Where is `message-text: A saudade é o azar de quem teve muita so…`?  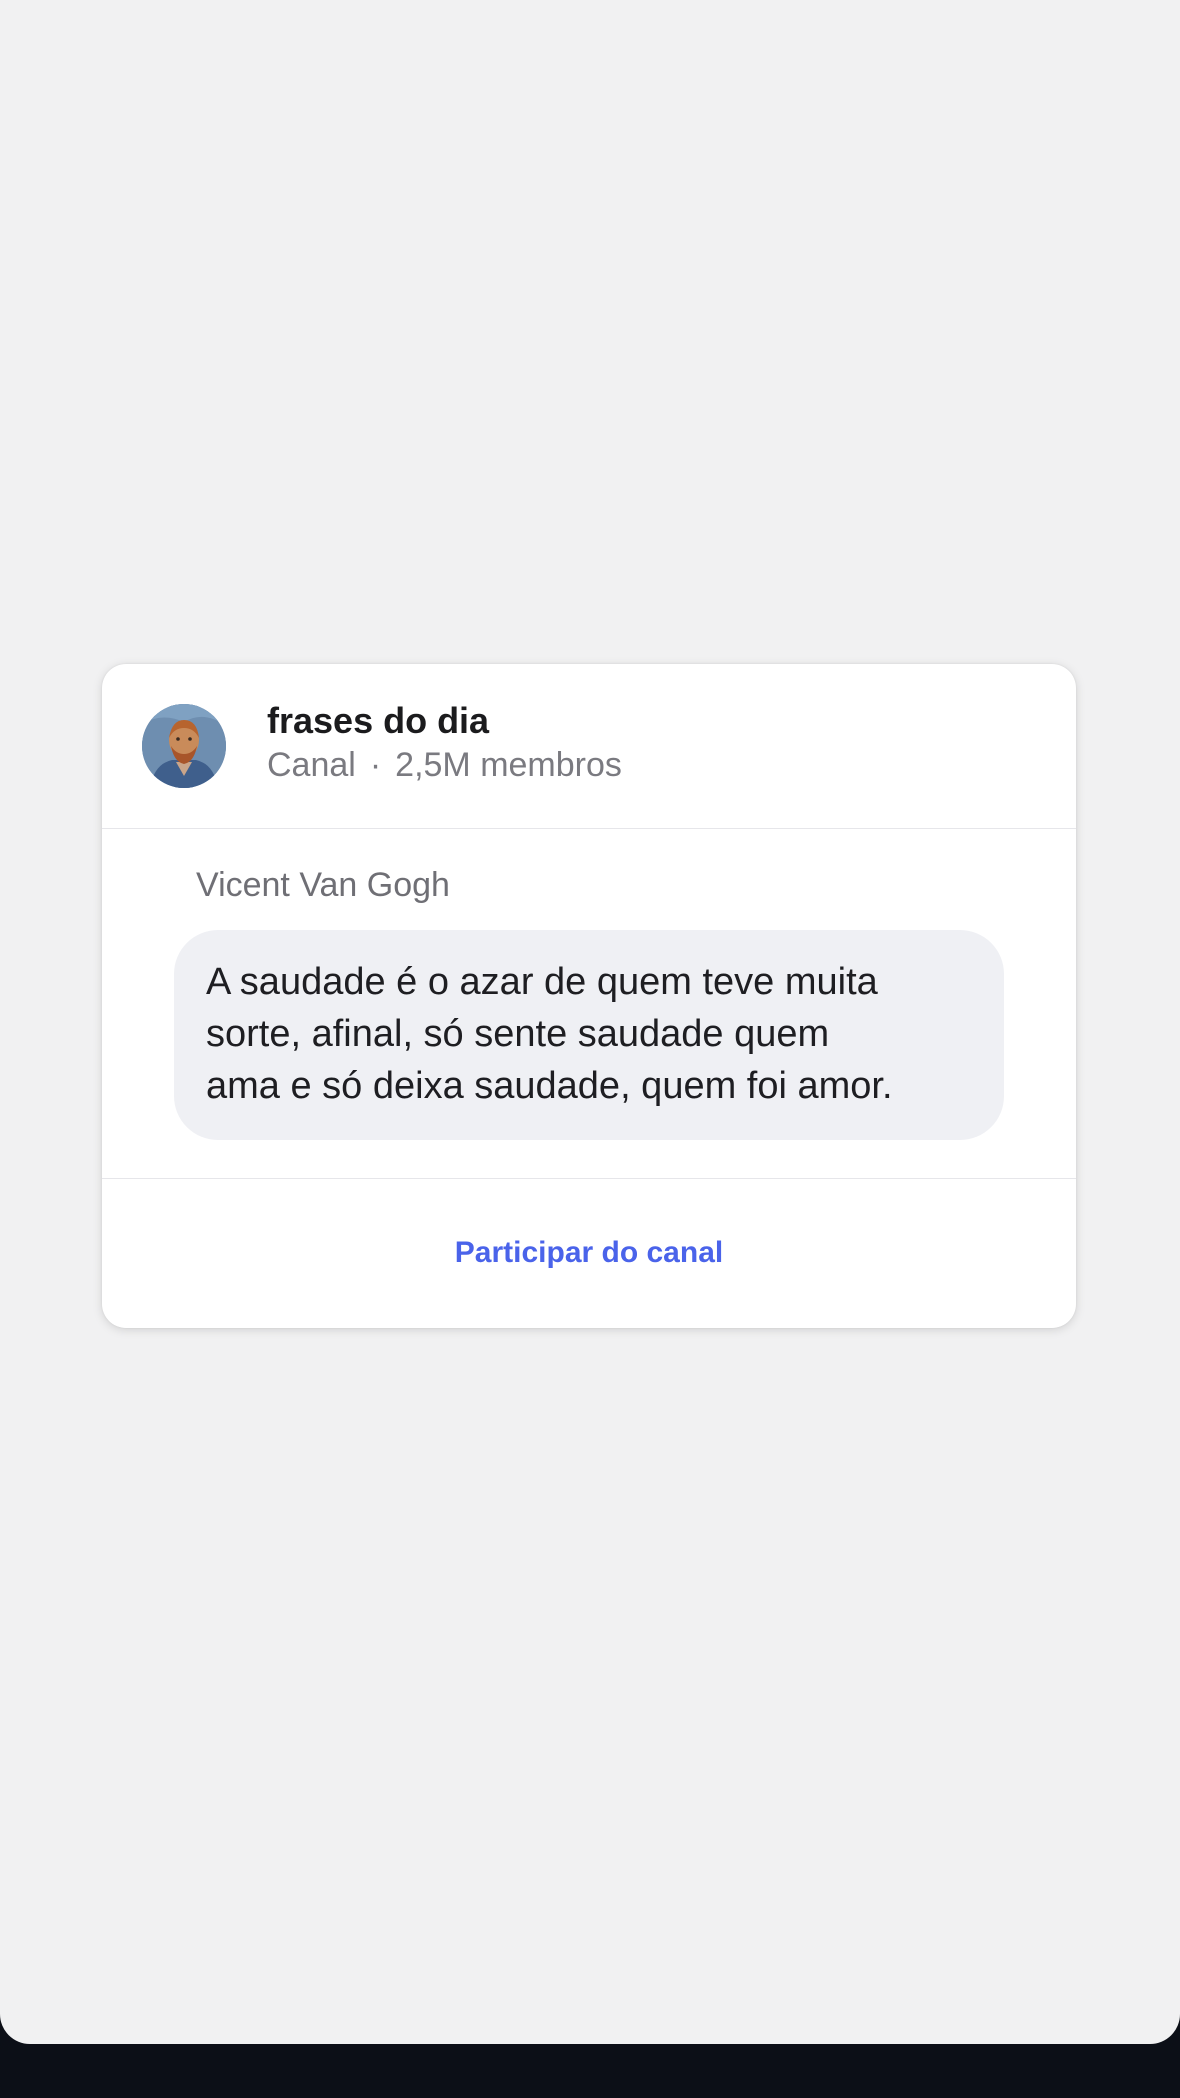 message-text: A saudade é o azar de quem teve muita so… is located at coordinates (549, 1034).